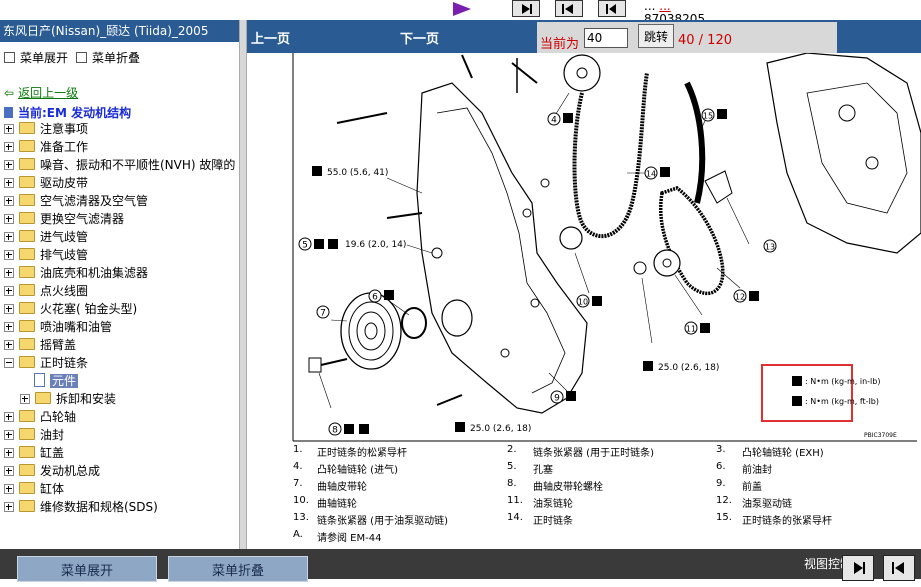  What do you see at coordinates (81, 507) in the screenshot?
I see `tree-item: 维修数据和规格(SDS)` at bounding box center [81, 507].